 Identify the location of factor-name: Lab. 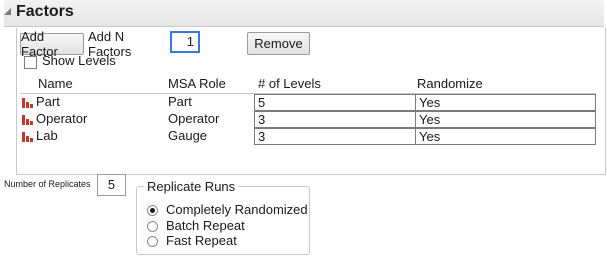
(47, 135).